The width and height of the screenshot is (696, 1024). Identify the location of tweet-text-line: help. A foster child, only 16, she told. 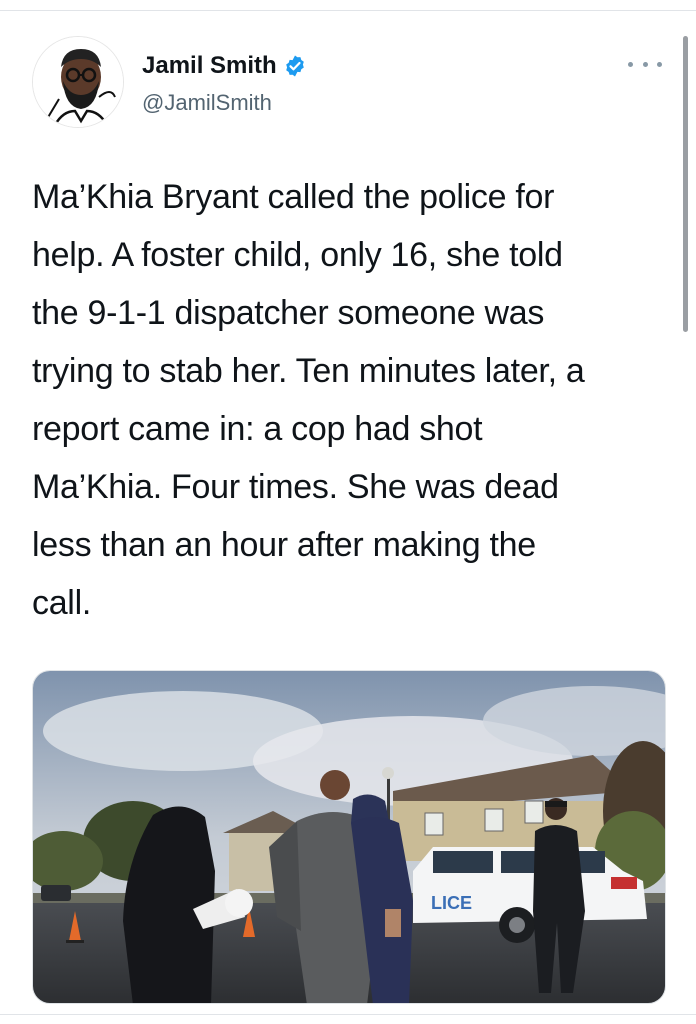
(297, 255).